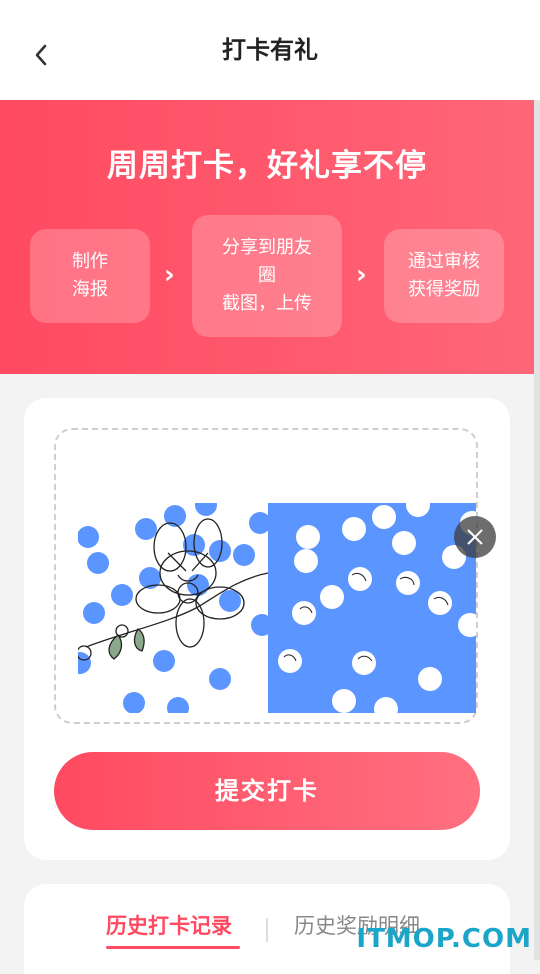  I want to click on step-make-poster: 制作 海报, so click(90, 276).